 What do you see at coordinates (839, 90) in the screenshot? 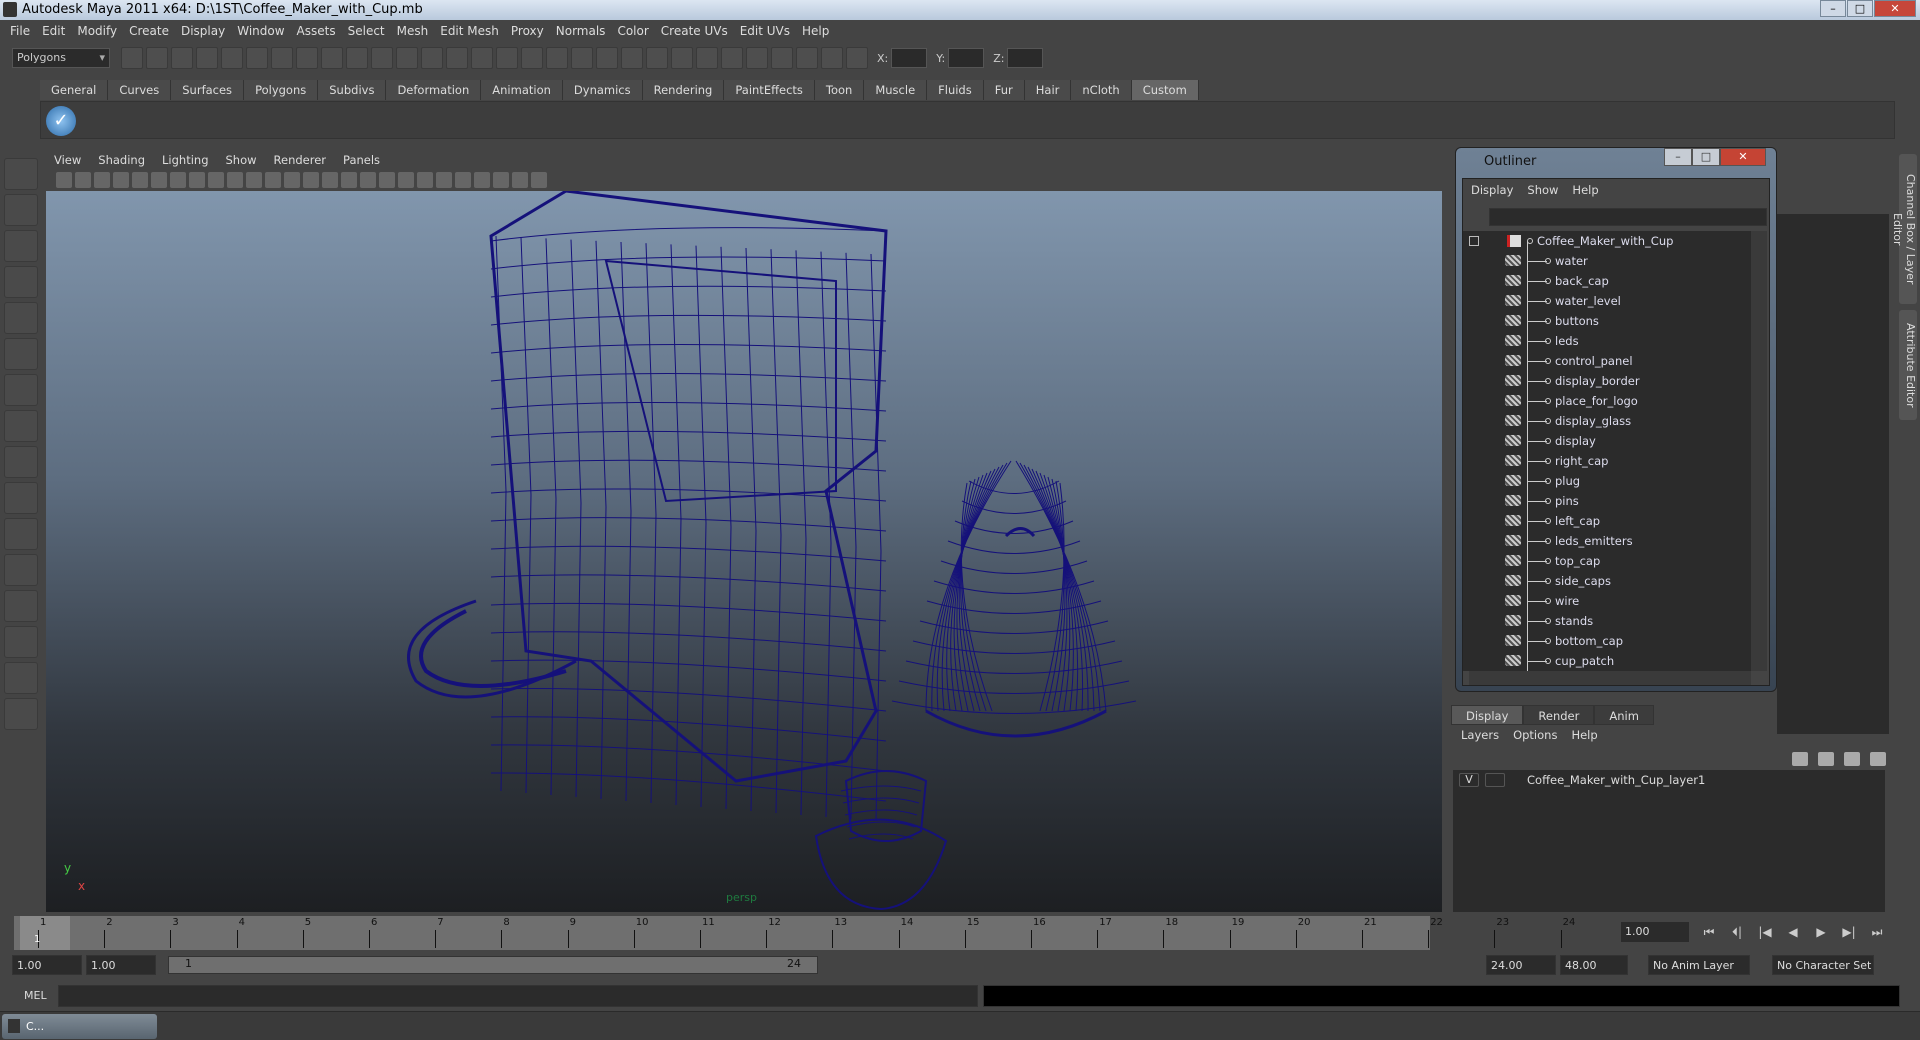
I see `tab-toon: Toon` at bounding box center [839, 90].